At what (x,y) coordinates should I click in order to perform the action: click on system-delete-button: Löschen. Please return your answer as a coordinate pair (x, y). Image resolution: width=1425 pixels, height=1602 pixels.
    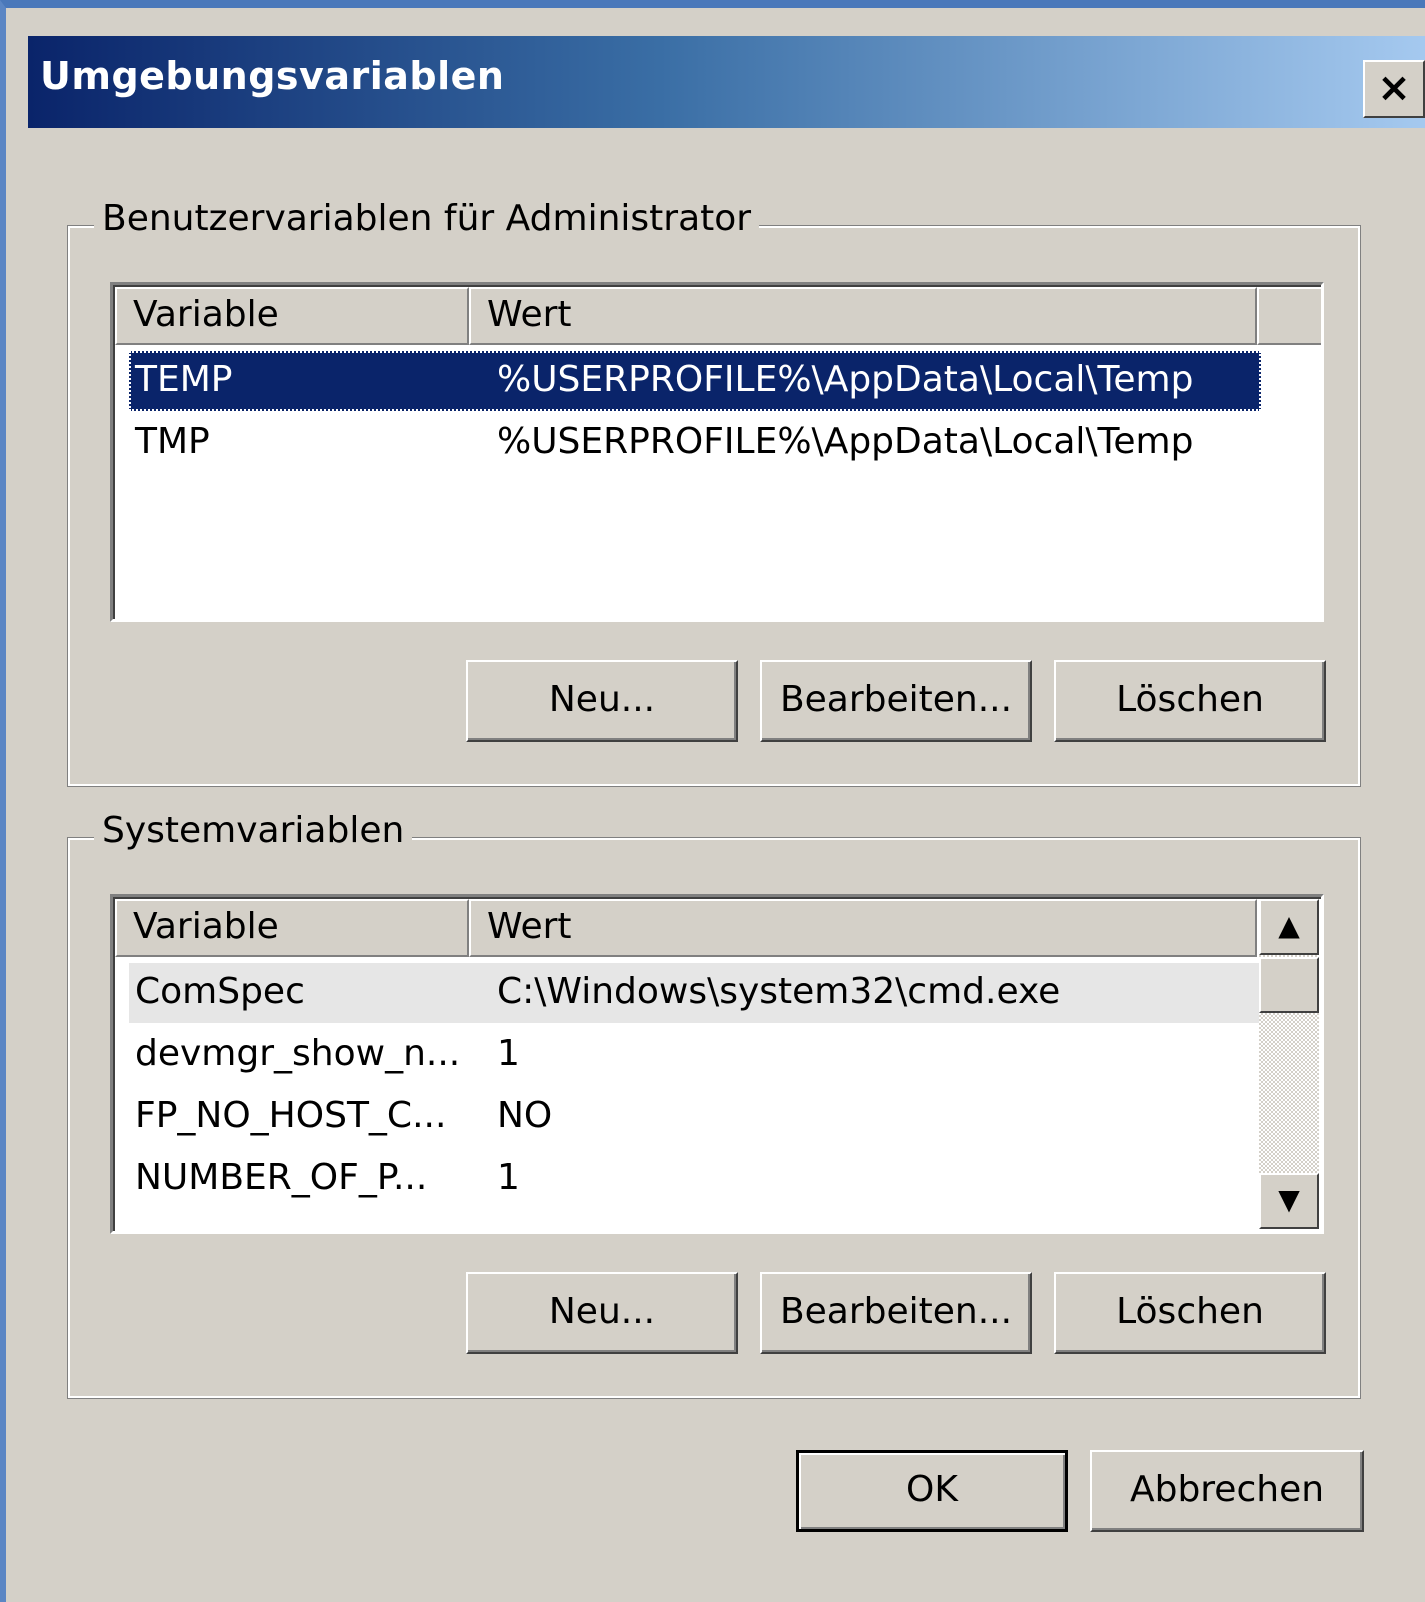
    Looking at the image, I should click on (1190, 1313).